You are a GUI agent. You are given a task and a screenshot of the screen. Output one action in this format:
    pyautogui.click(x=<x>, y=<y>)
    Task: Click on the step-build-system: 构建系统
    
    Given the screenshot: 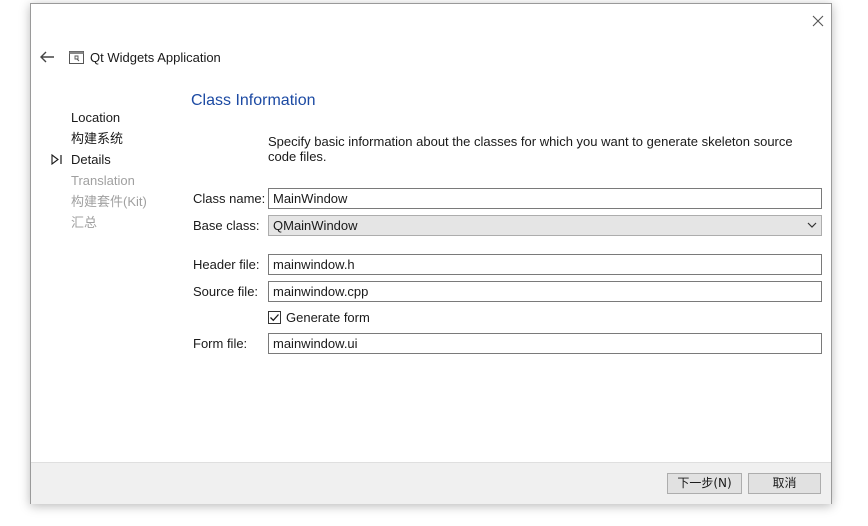 What is the action you would take?
    pyautogui.click(x=98, y=138)
    